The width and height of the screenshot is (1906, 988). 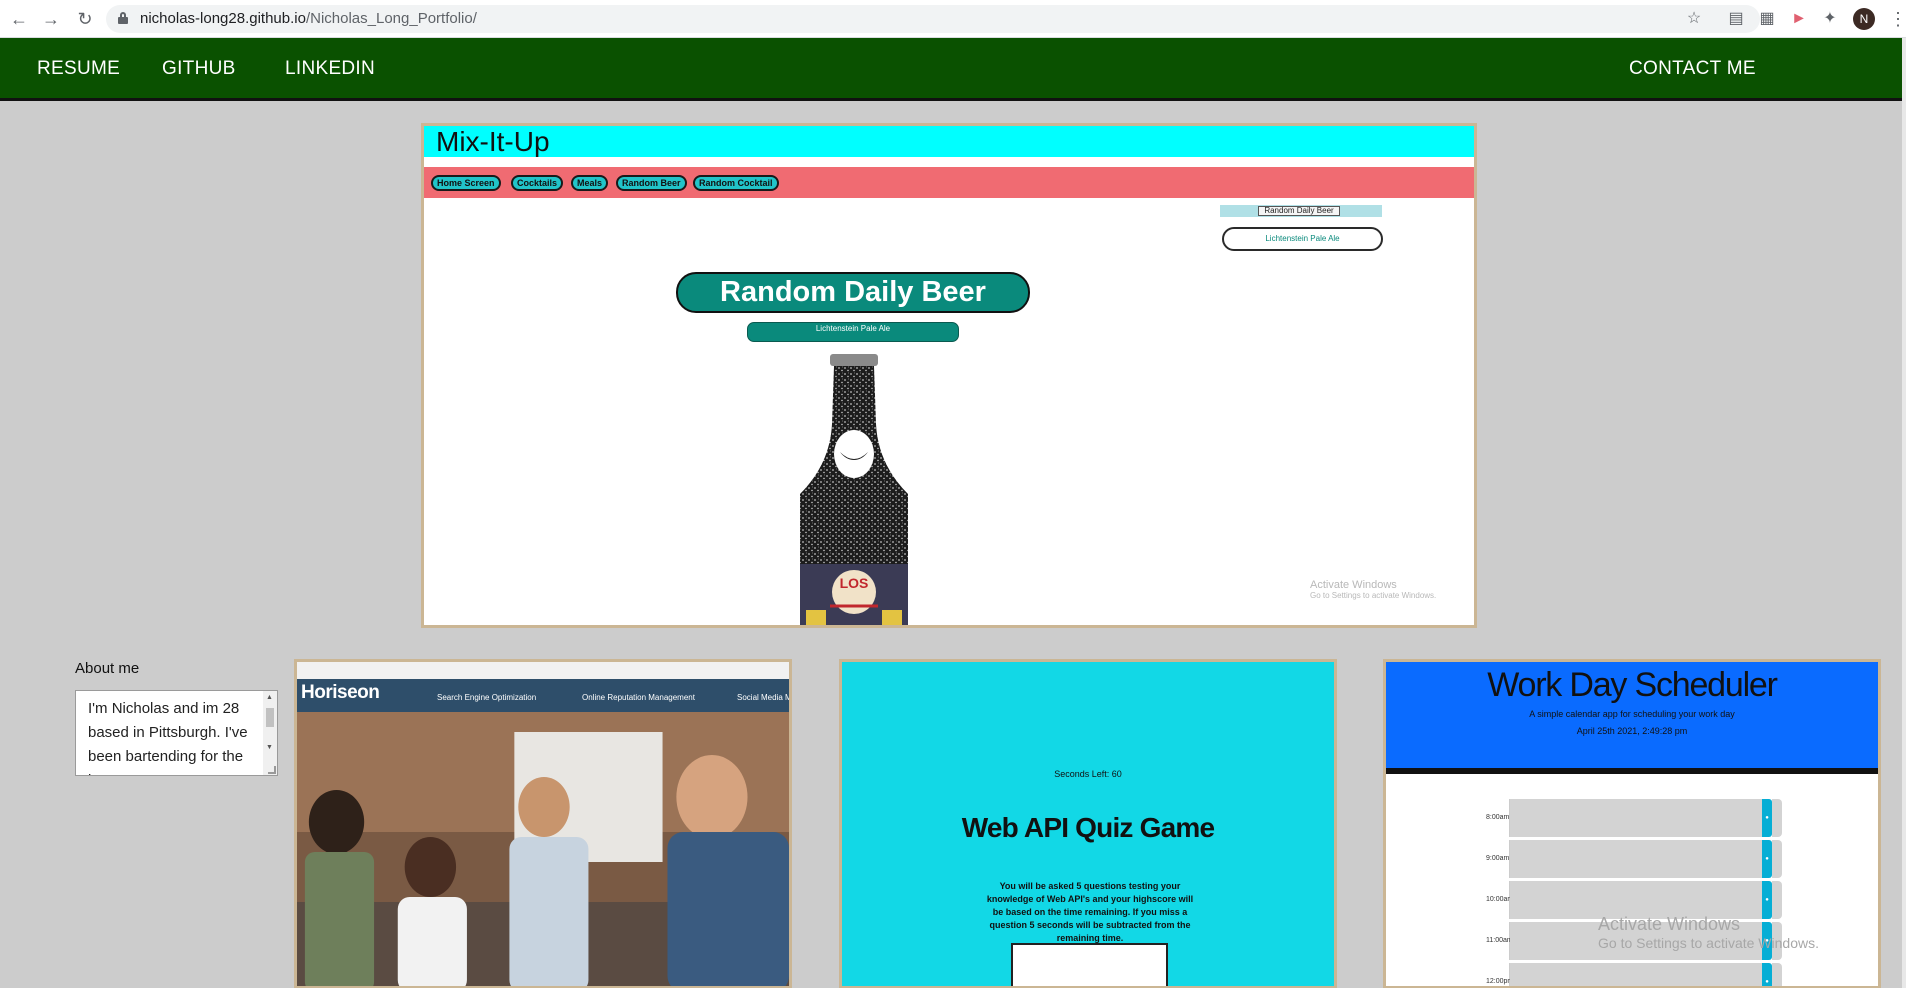 What do you see at coordinates (340, 692) in the screenshot?
I see `horiseon-logo: Horiseon` at bounding box center [340, 692].